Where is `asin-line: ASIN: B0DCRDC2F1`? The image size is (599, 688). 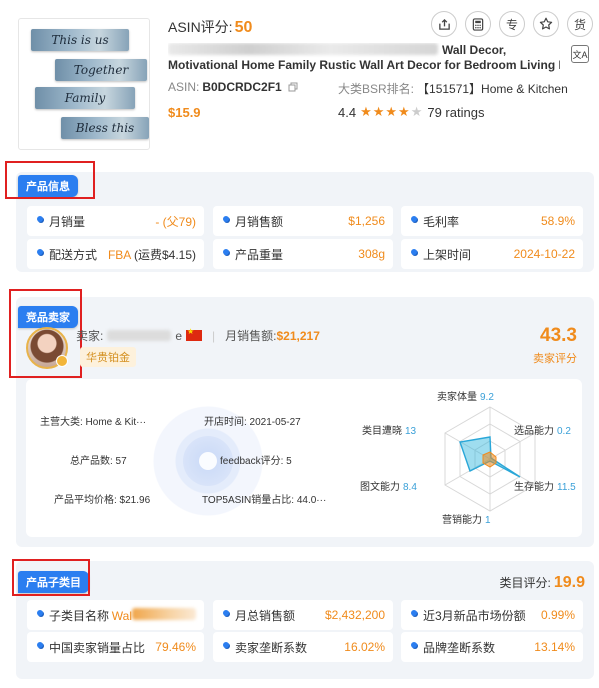 asin-line: ASIN: B0DCRDC2F1 is located at coordinates (233, 87).